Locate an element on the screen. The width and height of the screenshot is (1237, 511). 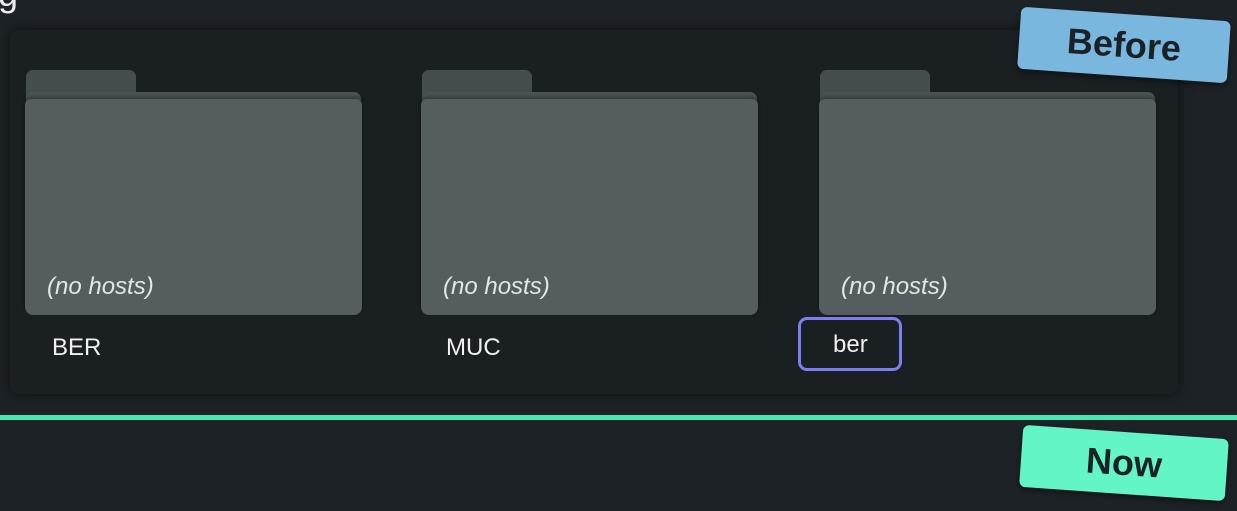
folder-ber-lowercase: (no hosts) is located at coordinates (988, 193).